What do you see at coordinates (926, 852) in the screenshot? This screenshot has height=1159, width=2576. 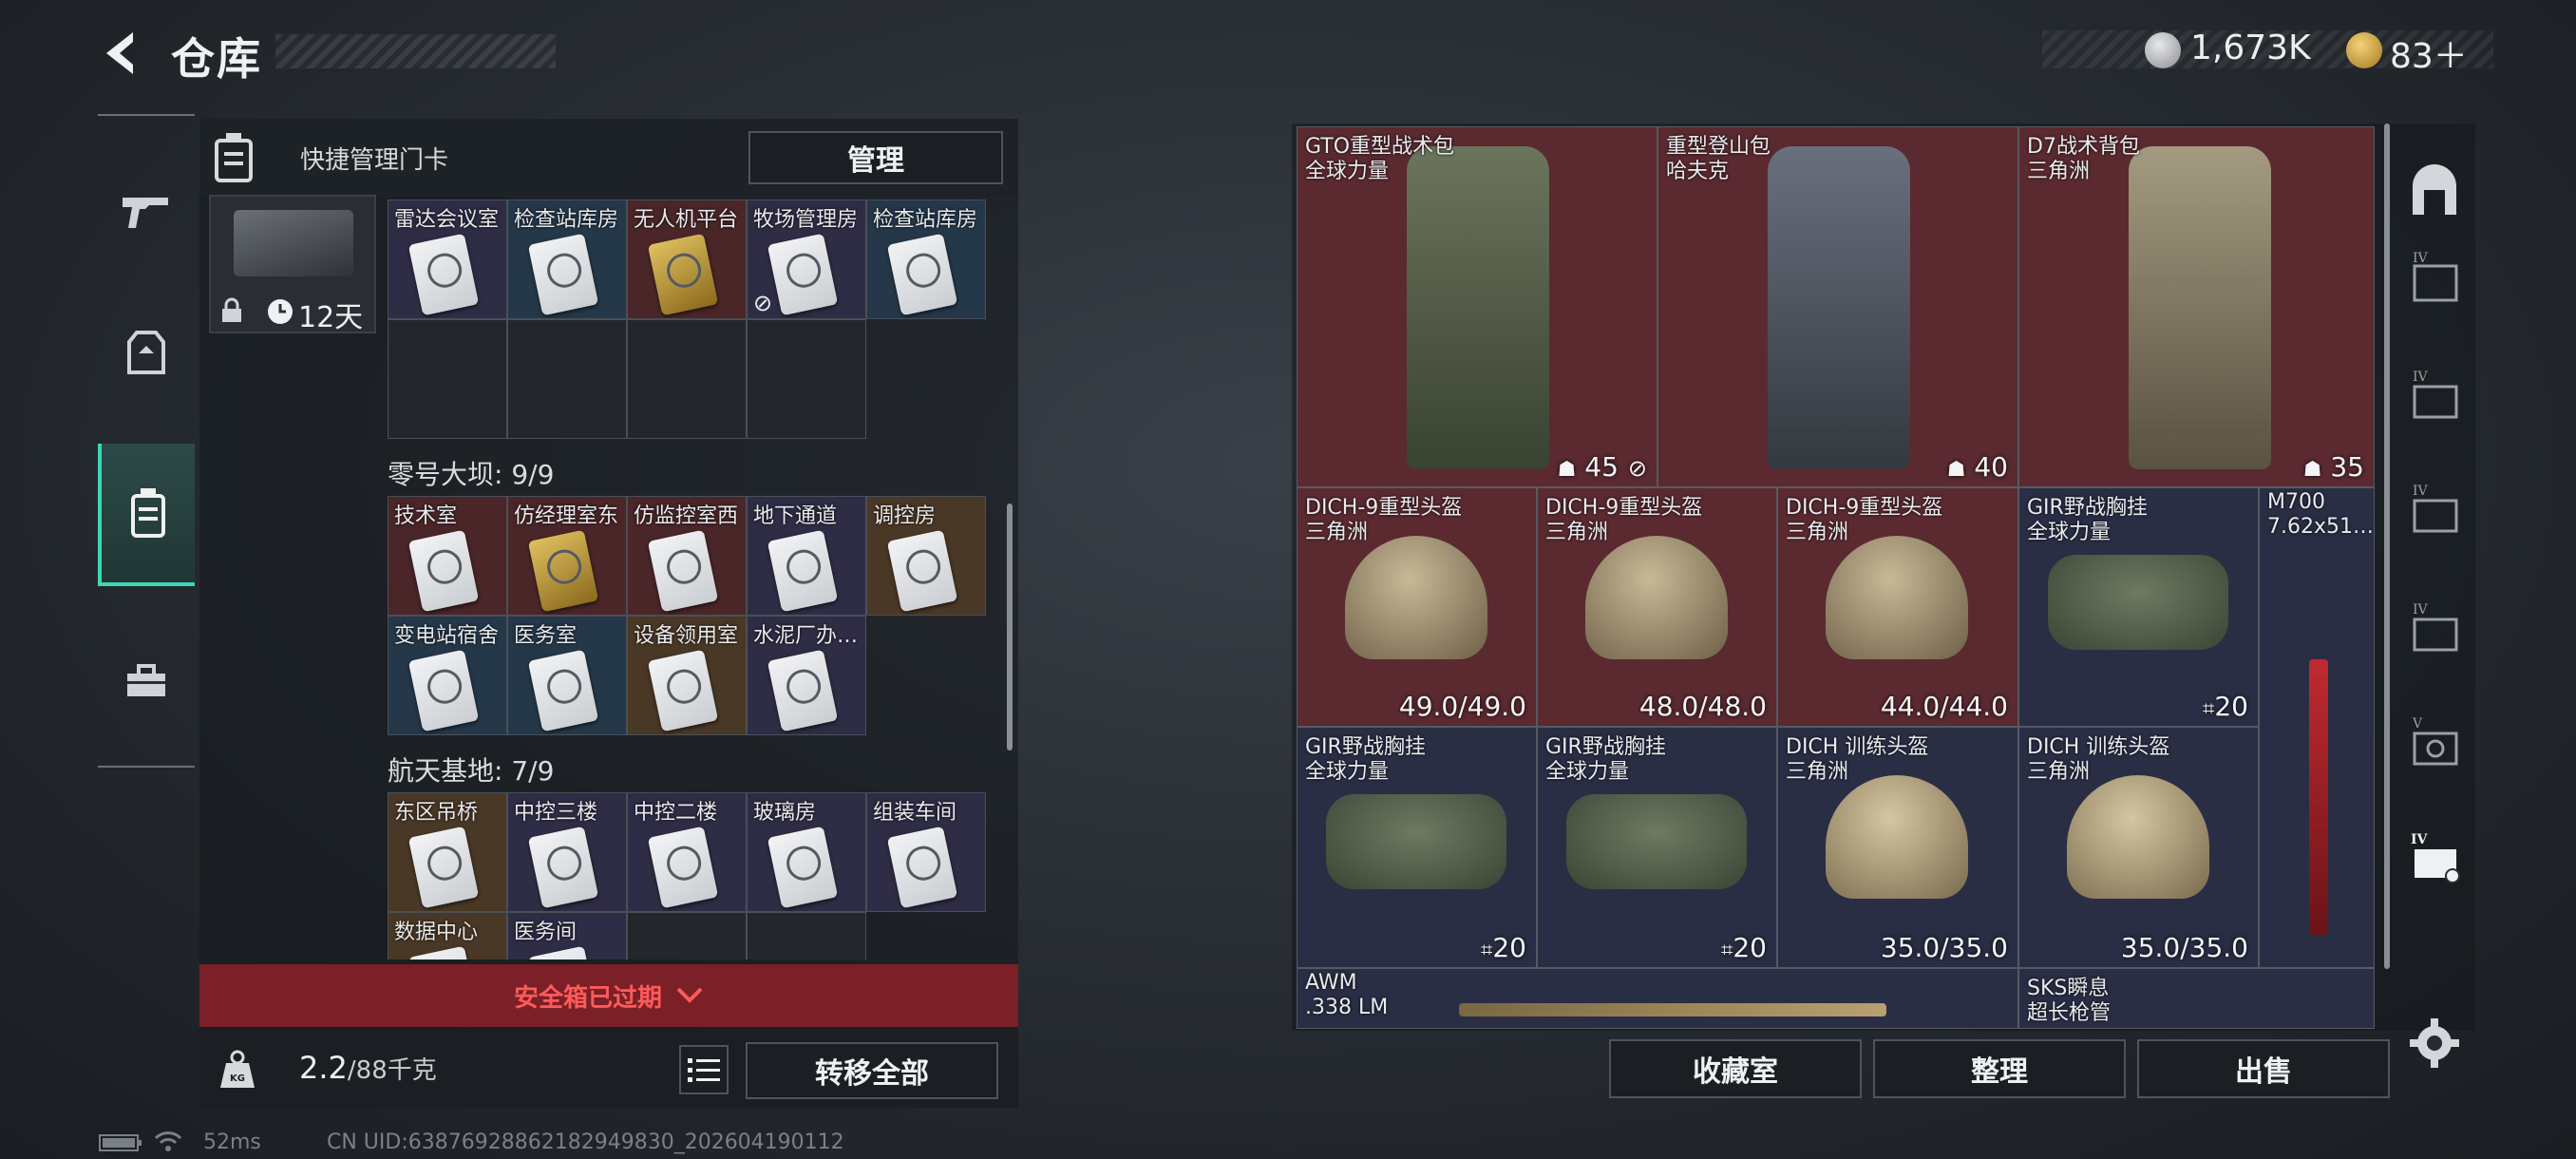 I see `keycard-slot: 组装车间` at bounding box center [926, 852].